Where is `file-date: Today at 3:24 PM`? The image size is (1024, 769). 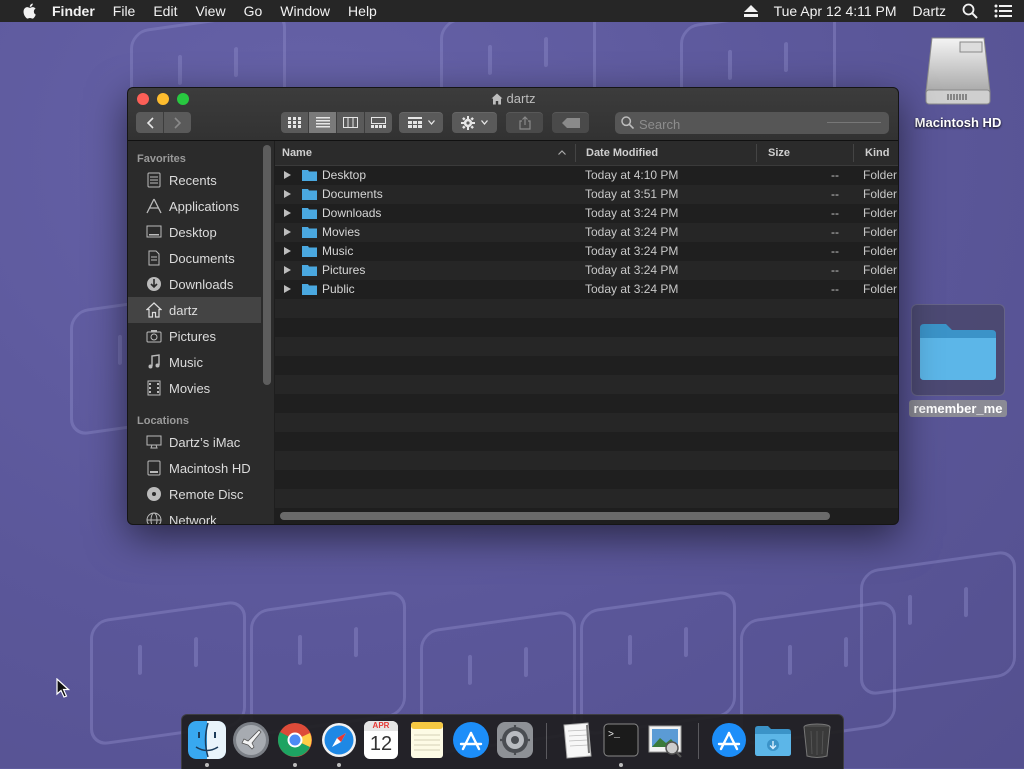 file-date: Today at 3:24 PM is located at coordinates (632, 270).